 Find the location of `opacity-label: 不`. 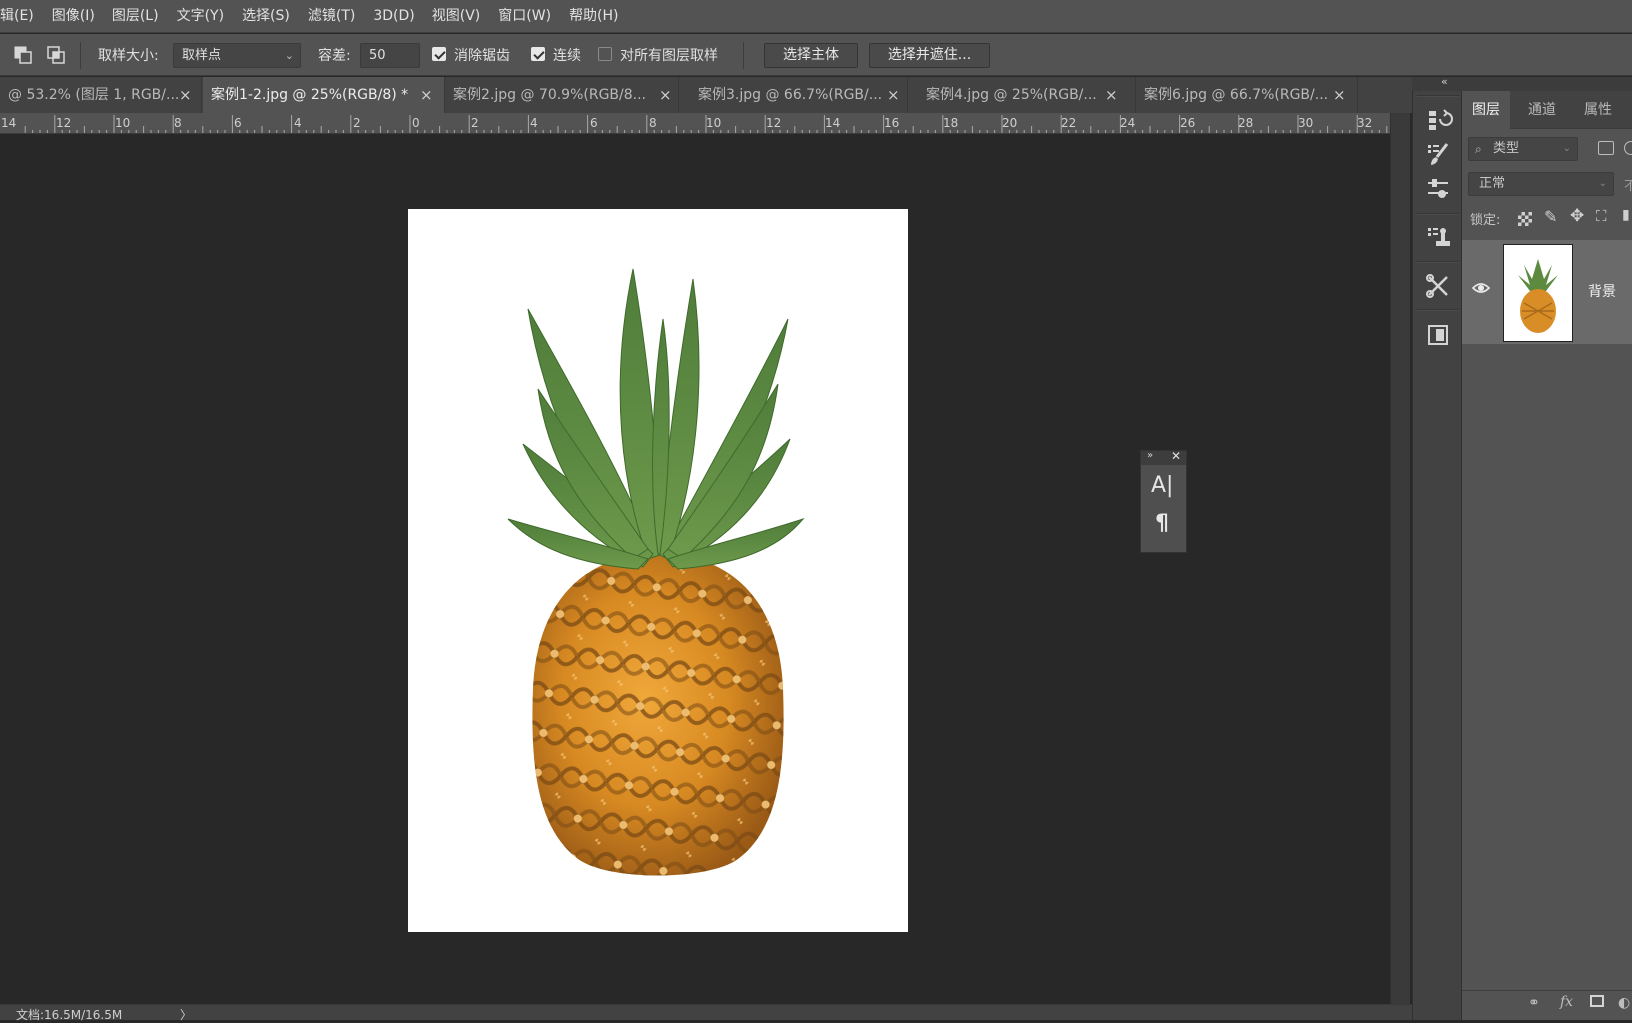

opacity-label: 不 is located at coordinates (1628, 186).